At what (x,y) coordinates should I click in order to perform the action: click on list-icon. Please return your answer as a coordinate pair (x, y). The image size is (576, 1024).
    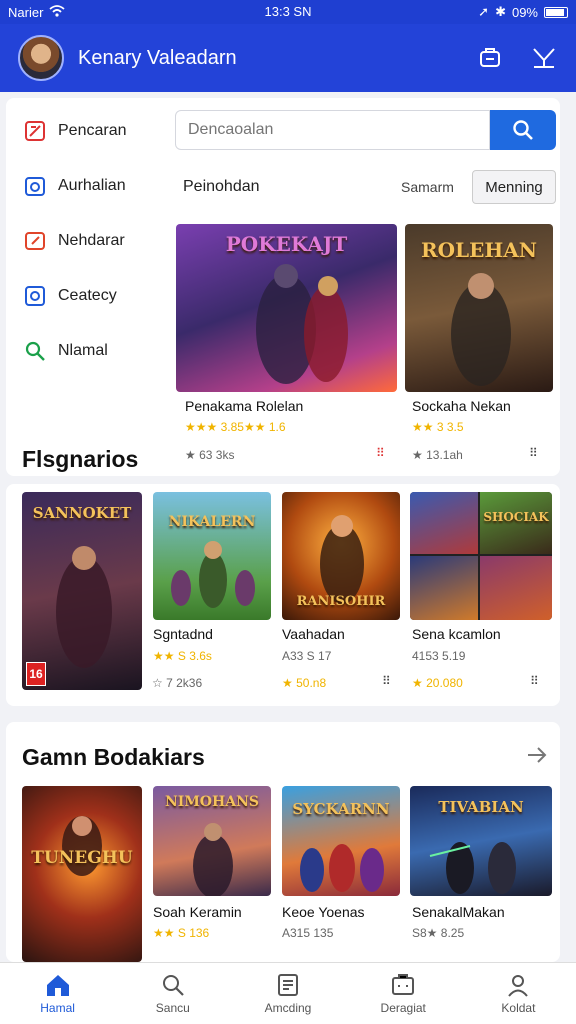
    Looking at the image, I should click on (288, 984).